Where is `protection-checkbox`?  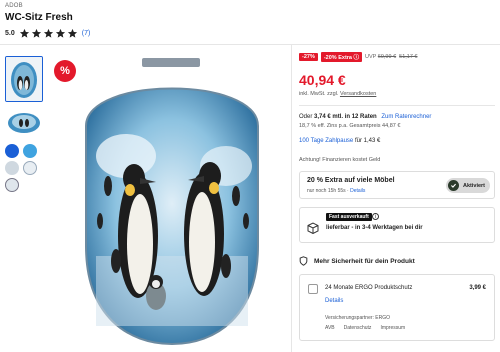 protection-checkbox is located at coordinates (313, 289).